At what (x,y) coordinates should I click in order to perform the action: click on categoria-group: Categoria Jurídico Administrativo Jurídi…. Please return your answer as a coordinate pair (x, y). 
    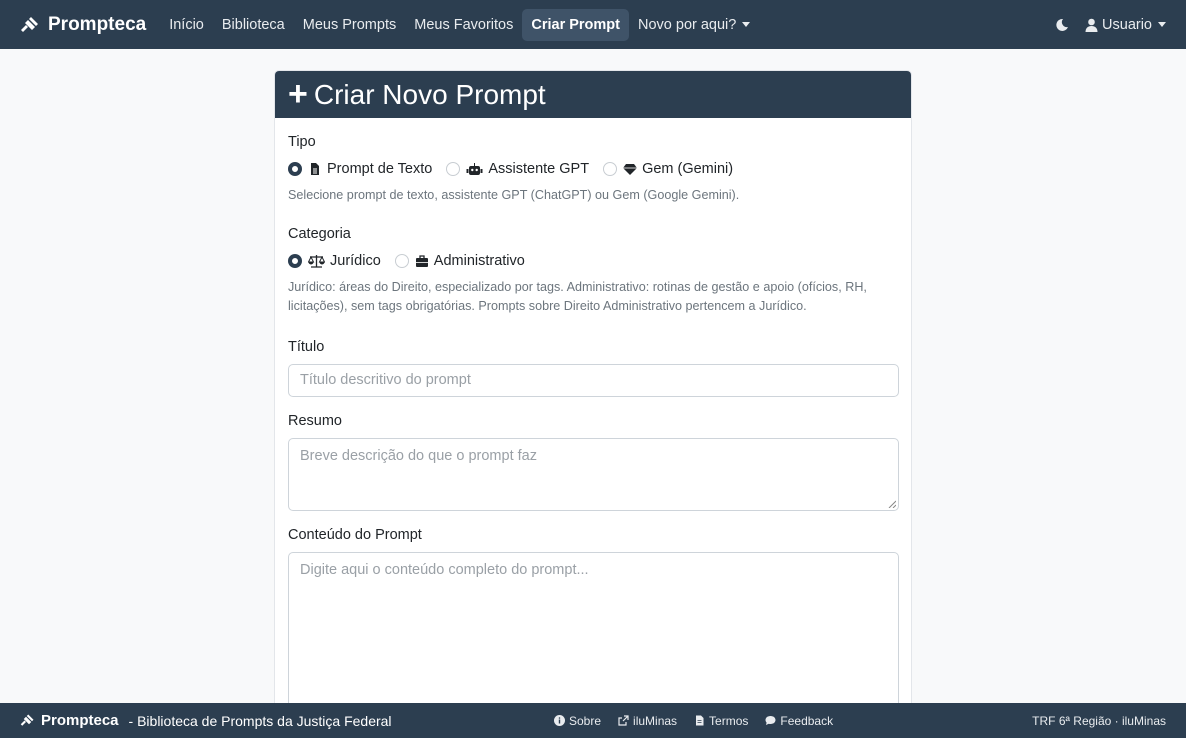
    Looking at the image, I should click on (593, 271).